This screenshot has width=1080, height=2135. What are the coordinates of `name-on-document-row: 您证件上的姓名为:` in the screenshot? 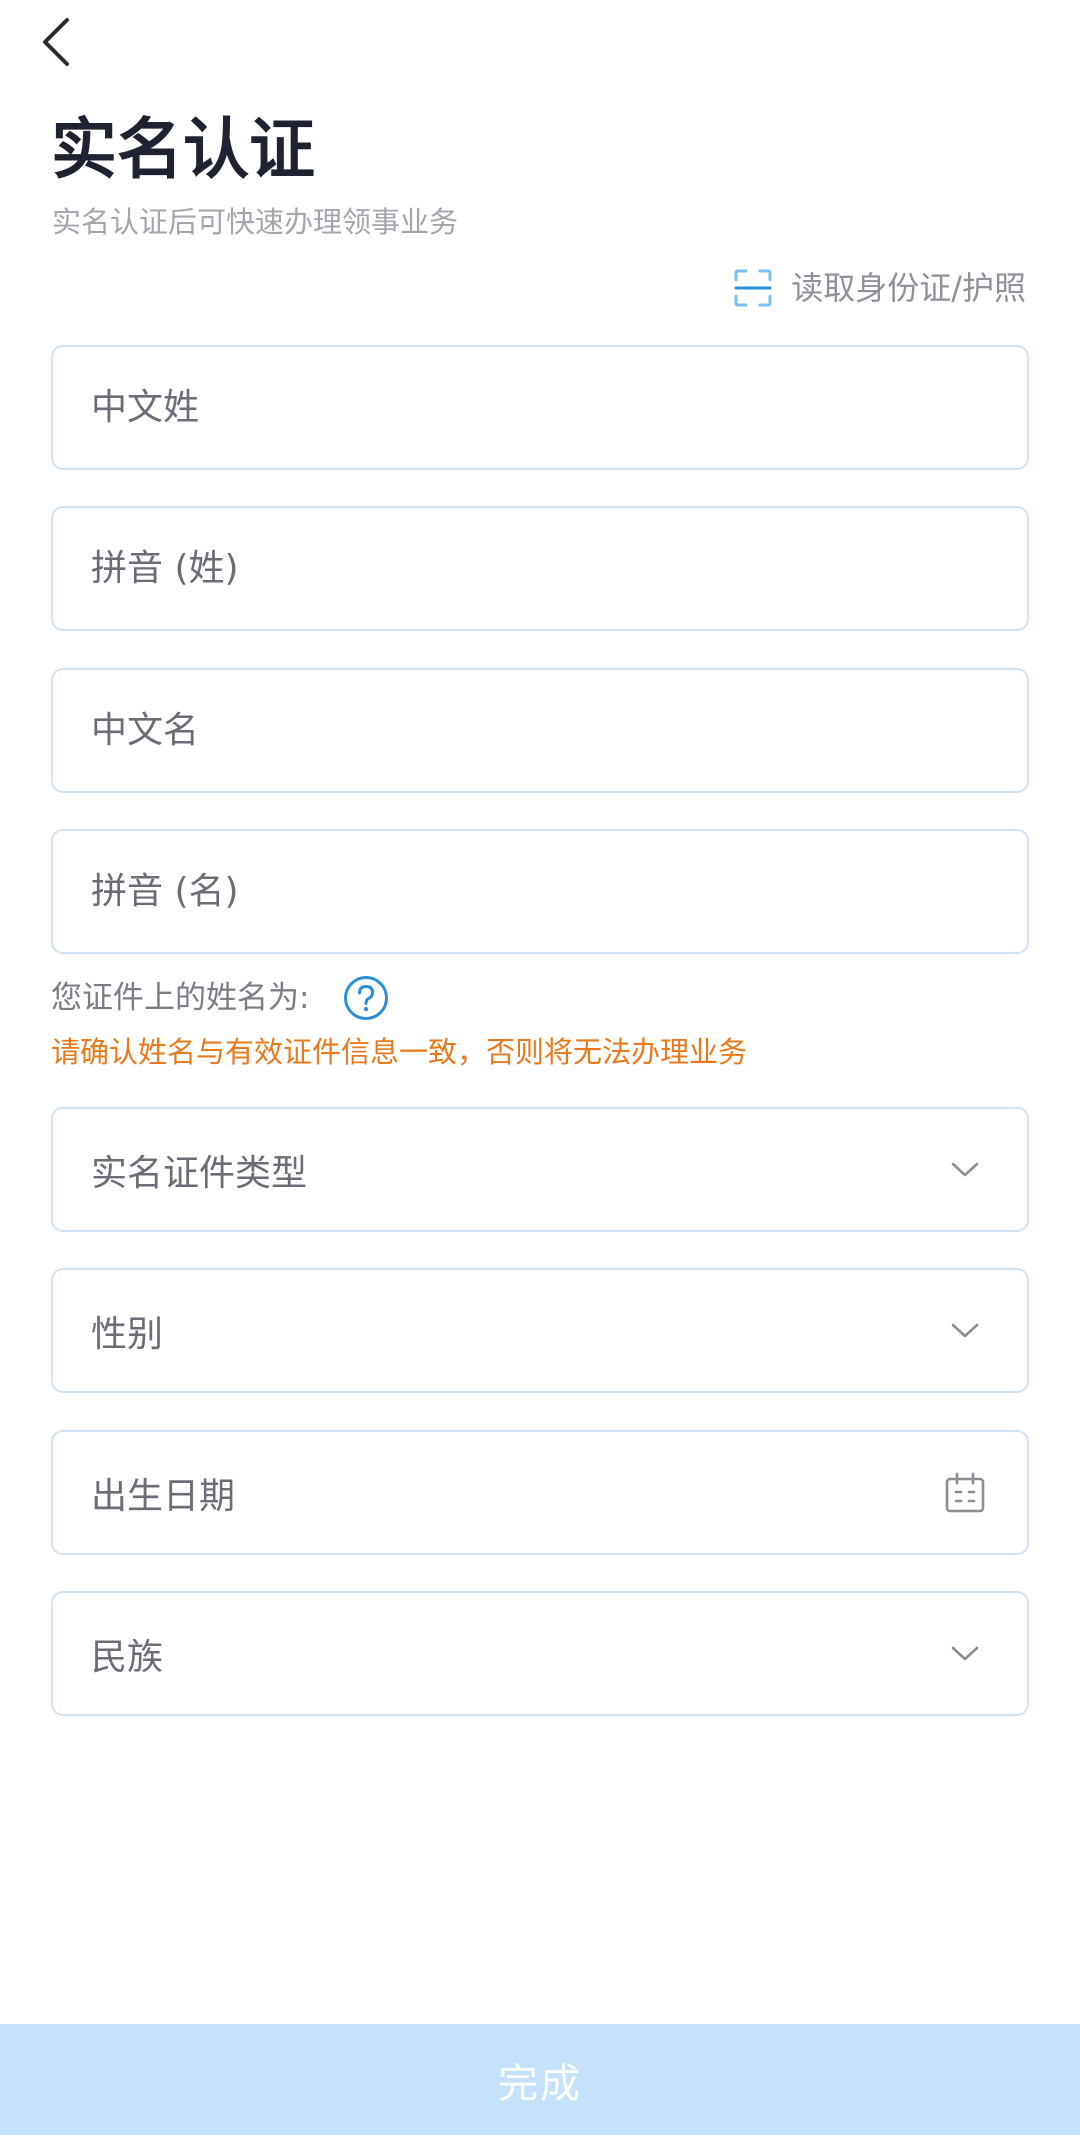 It's located at (220, 998).